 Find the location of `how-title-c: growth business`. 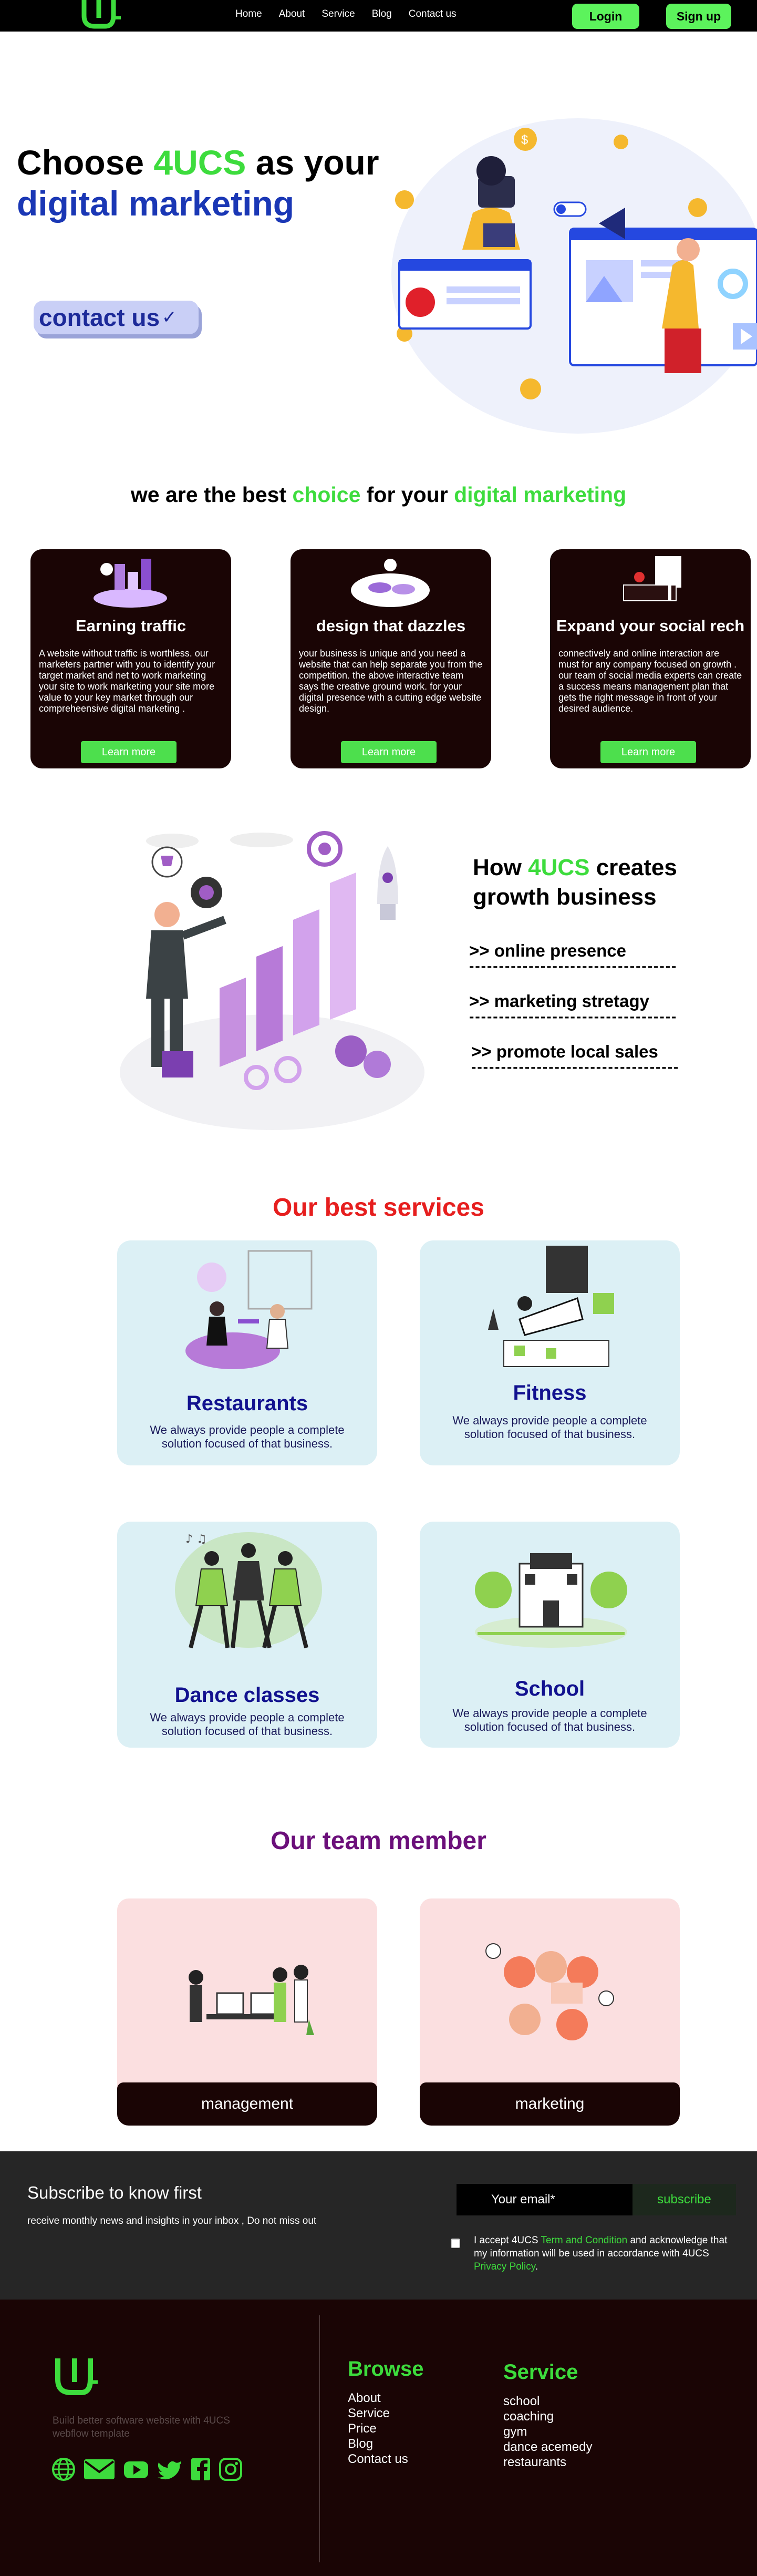

how-title-c: growth business is located at coordinates (565, 897).